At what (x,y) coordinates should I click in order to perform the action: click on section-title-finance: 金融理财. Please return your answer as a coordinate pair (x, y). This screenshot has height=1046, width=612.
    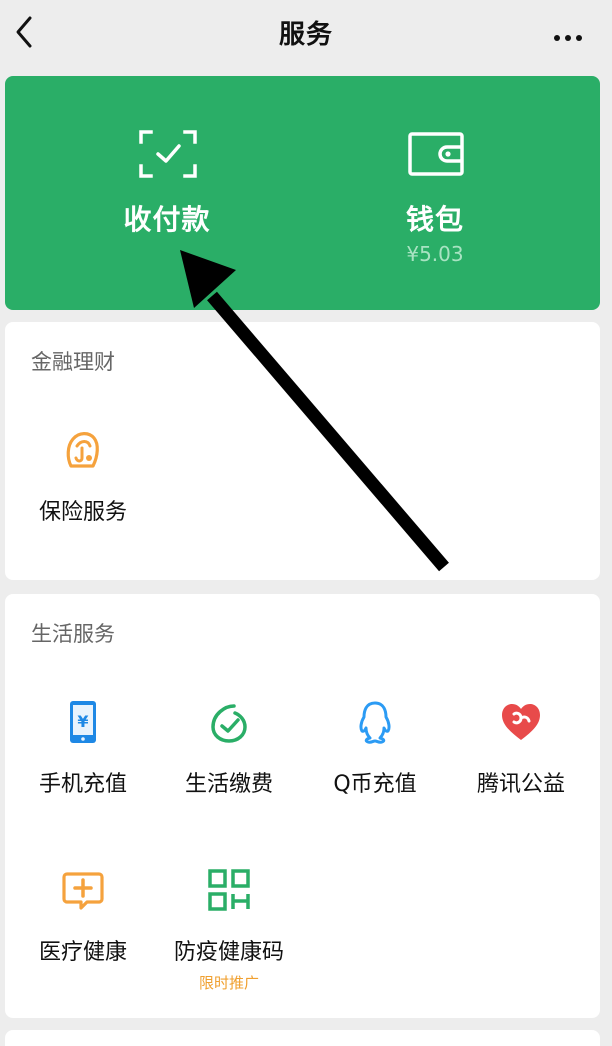
    Looking at the image, I should click on (73, 362).